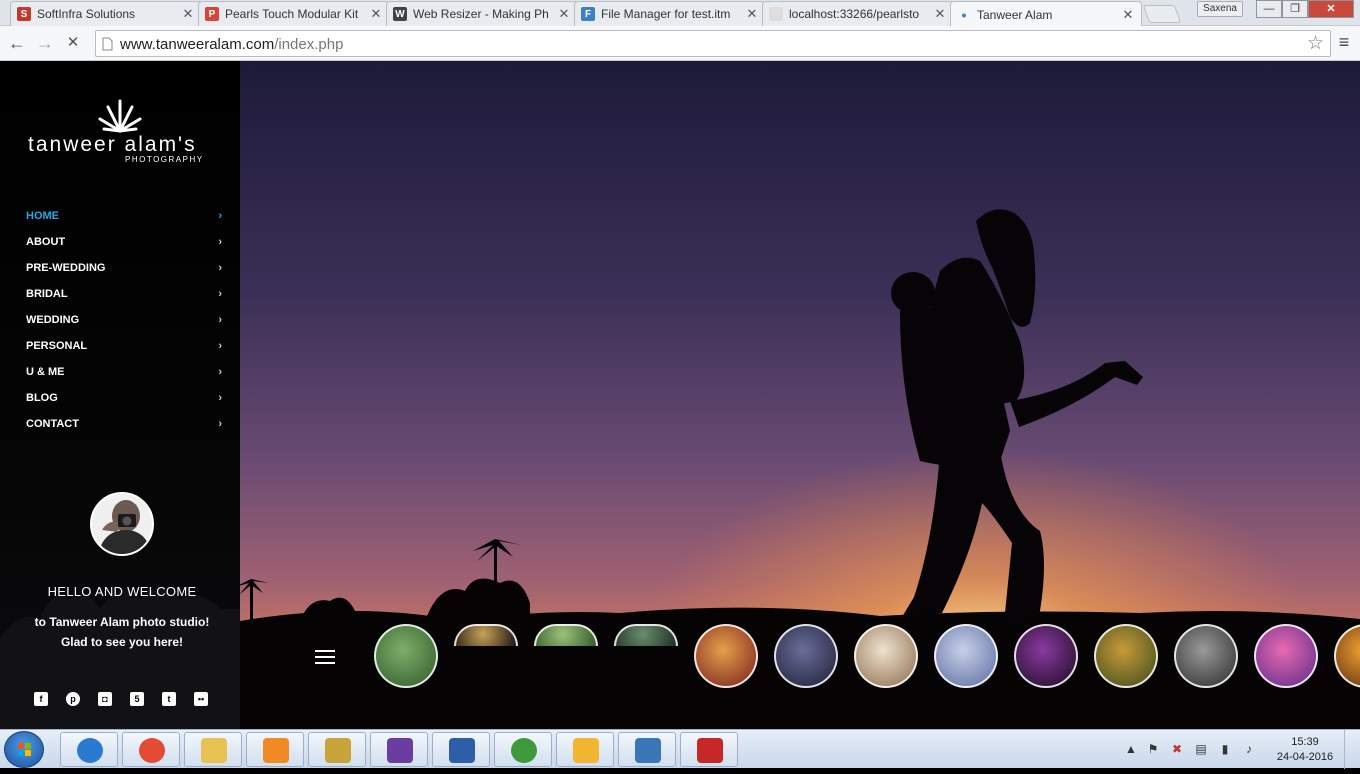 The width and height of the screenshot is (1360, 774). Describe the element at coordinates (1331, 9) in the screenshot. I see `window-close-button: ✕` at that location.